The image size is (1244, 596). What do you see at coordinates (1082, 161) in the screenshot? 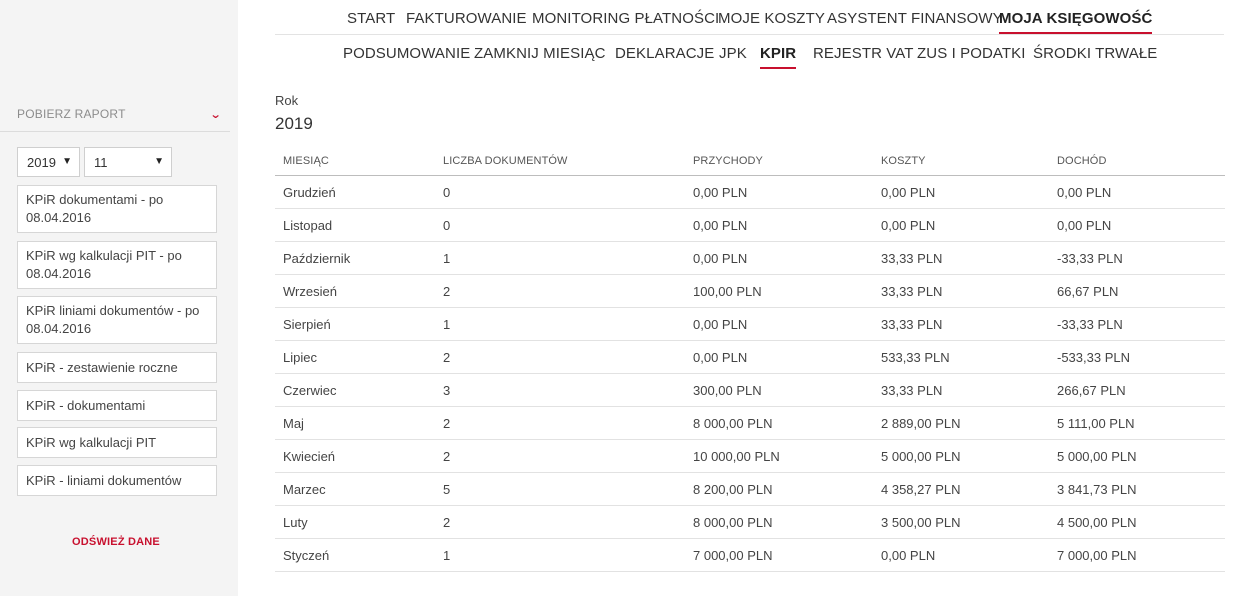
I see `column-header-profit: DOCHÓD` at bounding box center [1082, 161].